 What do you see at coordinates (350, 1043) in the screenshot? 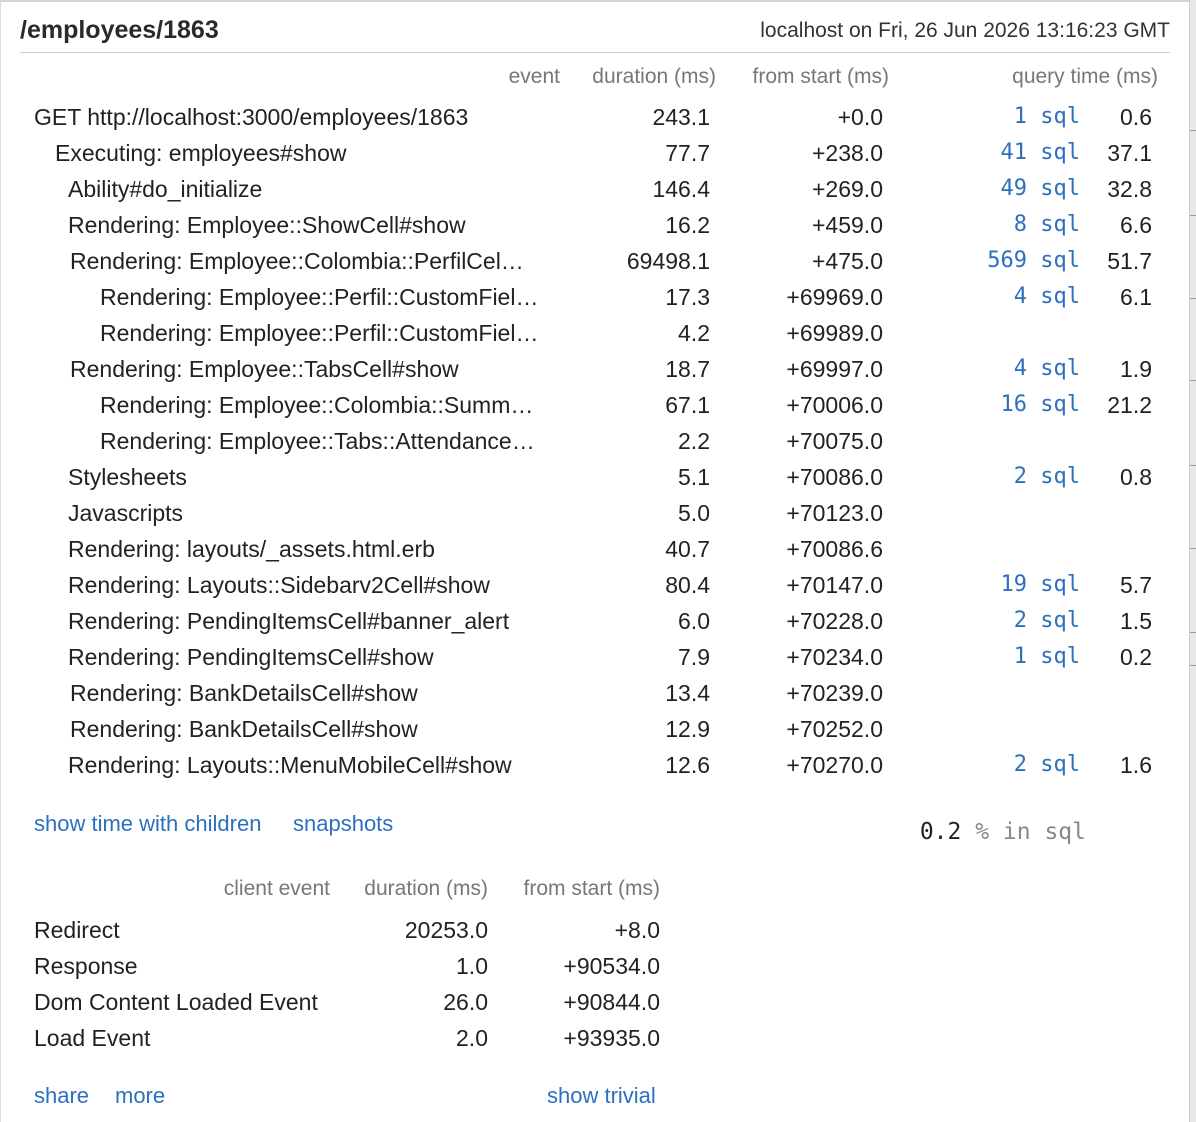
I see `client-timing-row: Load Event 2.0 +93935.0` at bounding box center [350, 1043].